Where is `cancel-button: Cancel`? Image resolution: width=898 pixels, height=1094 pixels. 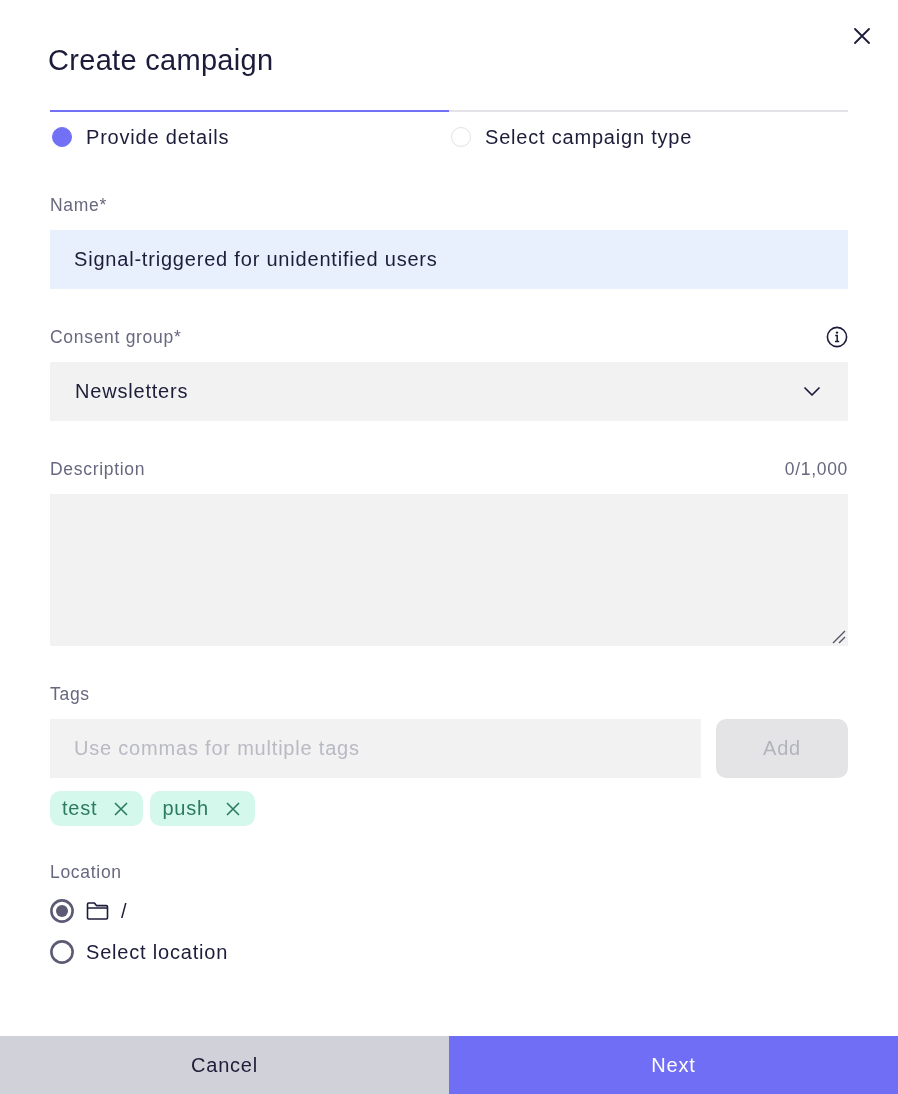
cancel-button: Cancel is located at coordinates (224, 1065).